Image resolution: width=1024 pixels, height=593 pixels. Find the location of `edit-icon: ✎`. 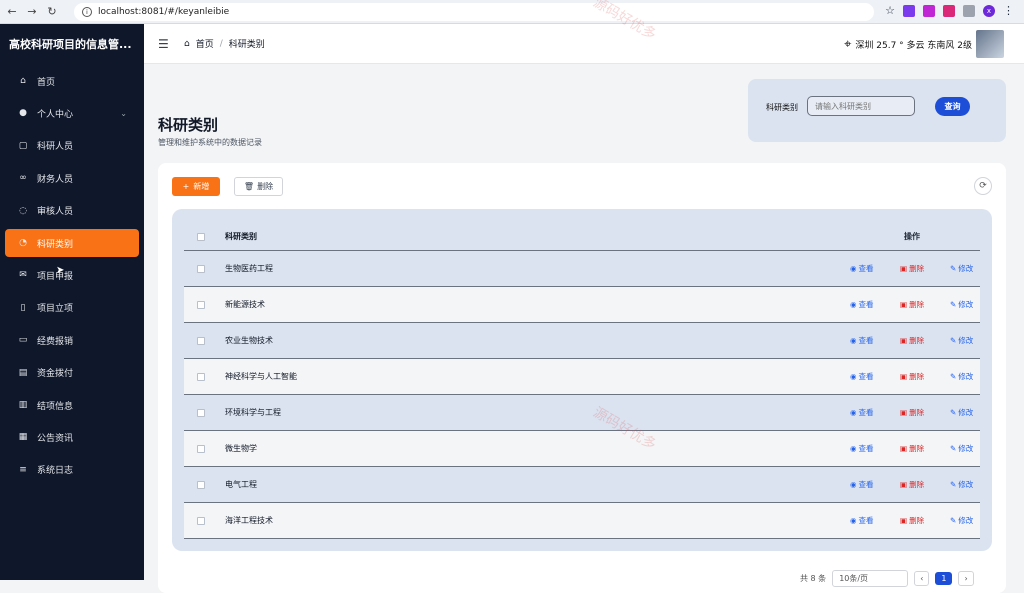

edit-icon: ✎ is located at coordinates (953, 376).